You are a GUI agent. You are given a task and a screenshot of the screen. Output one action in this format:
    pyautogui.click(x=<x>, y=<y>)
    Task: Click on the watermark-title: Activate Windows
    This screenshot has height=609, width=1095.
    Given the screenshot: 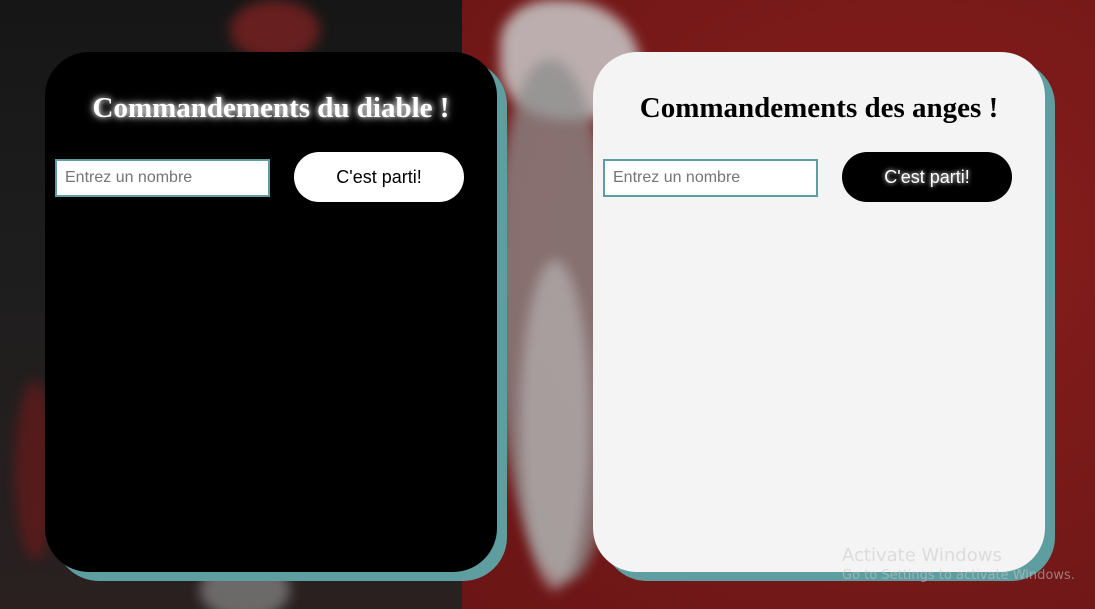 What is the action you would take?
    pyautogui.click(x=922, y=555)
    